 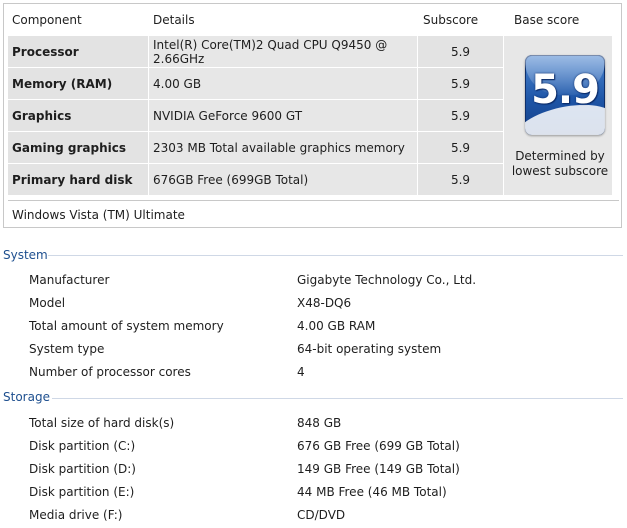 I want to click on base-score-panel: 5.9 Determined by lowest subscore, so click(x=558, y=115).